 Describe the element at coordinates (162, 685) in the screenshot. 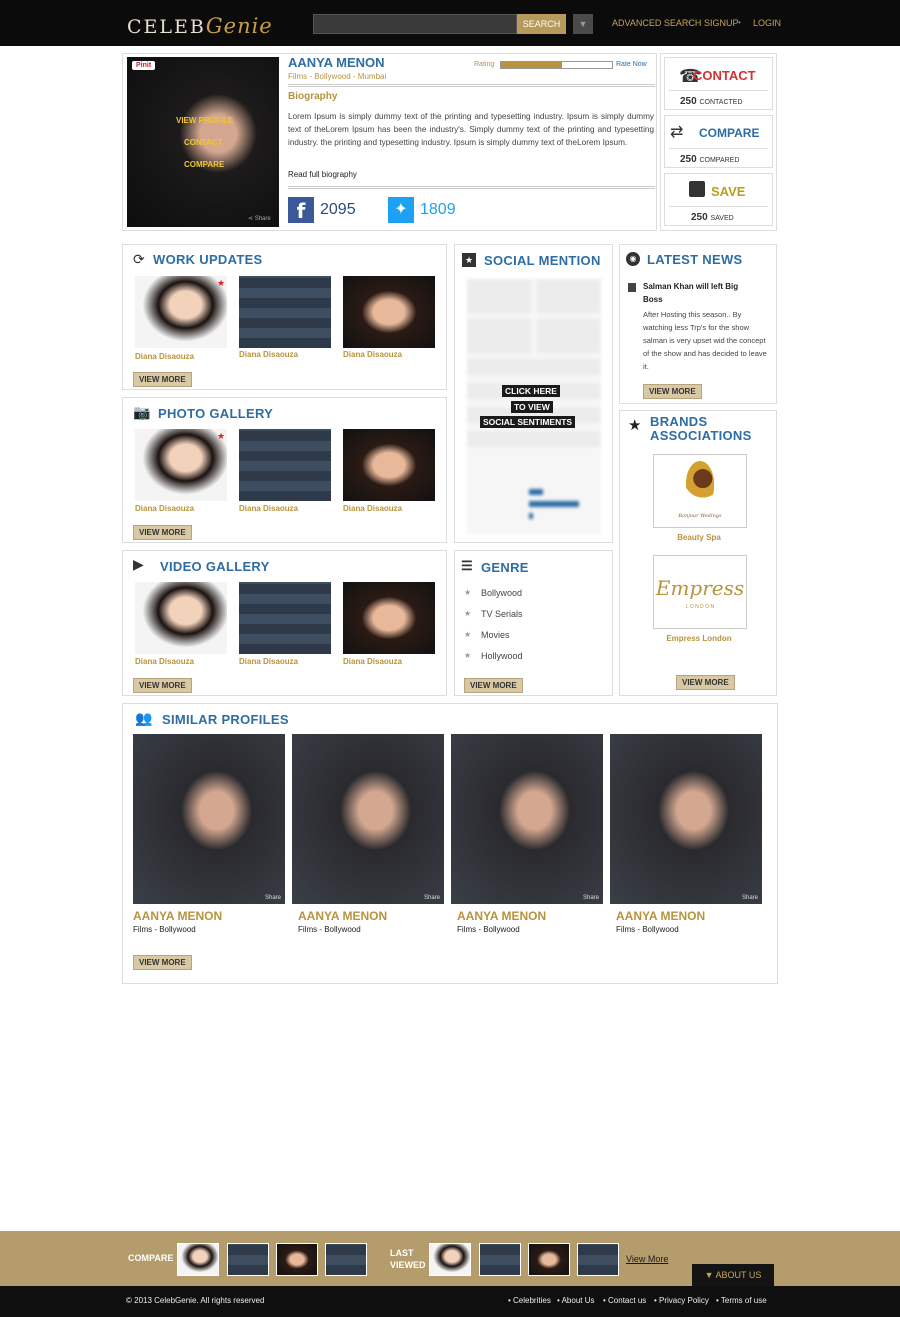

I see `video-gallery-view-more-button: VIEW MORE` at that location.